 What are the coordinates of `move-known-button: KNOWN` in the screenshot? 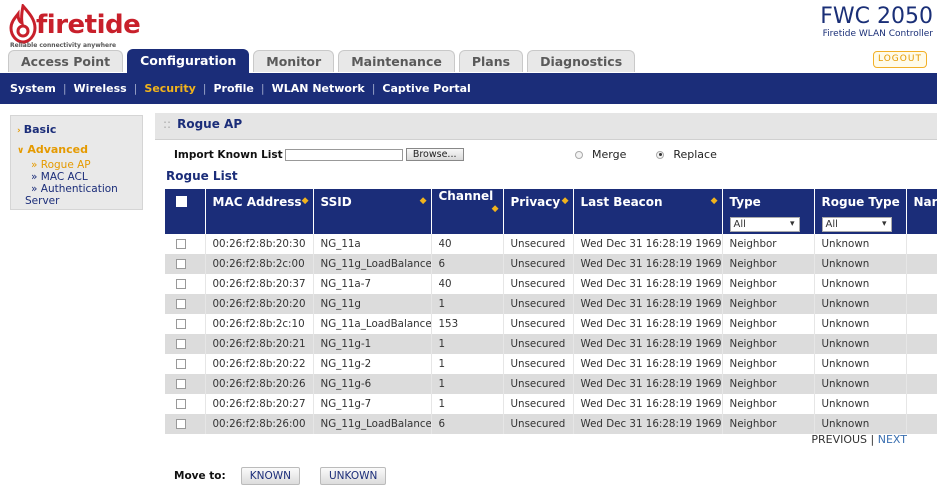 It's located at (270, 476).